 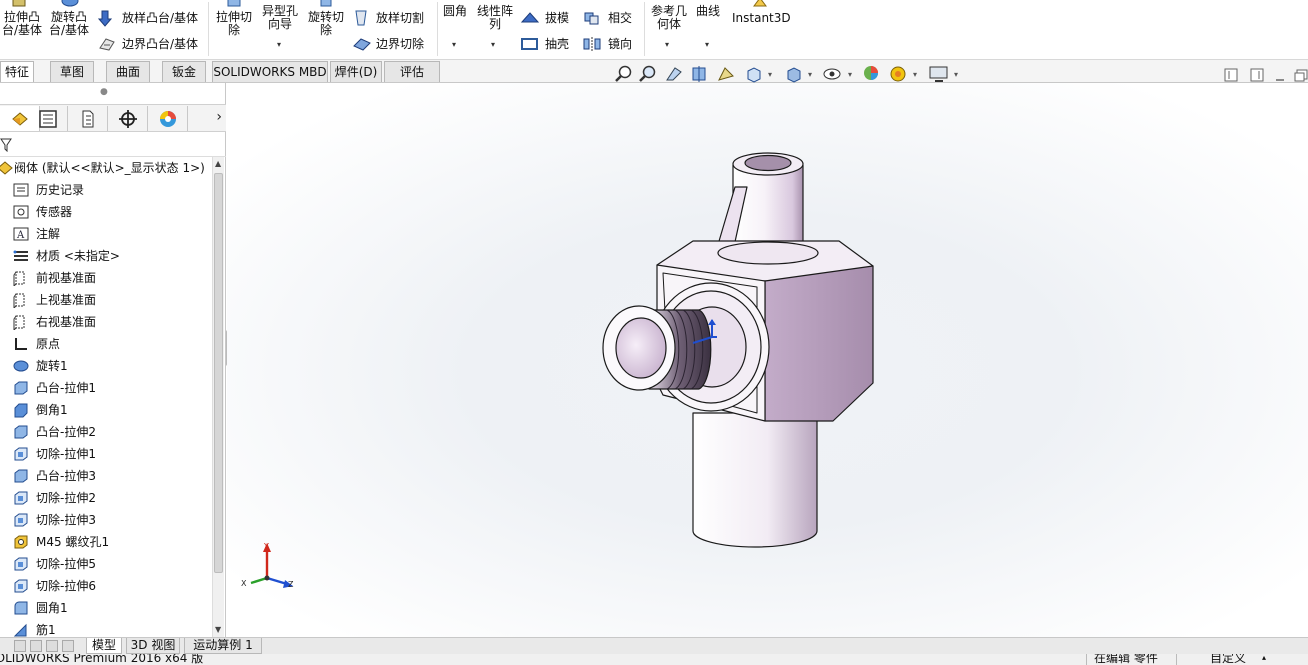 I want to click on apply-scene-dropdown-icon: ▾, so click(x=915, y=74).